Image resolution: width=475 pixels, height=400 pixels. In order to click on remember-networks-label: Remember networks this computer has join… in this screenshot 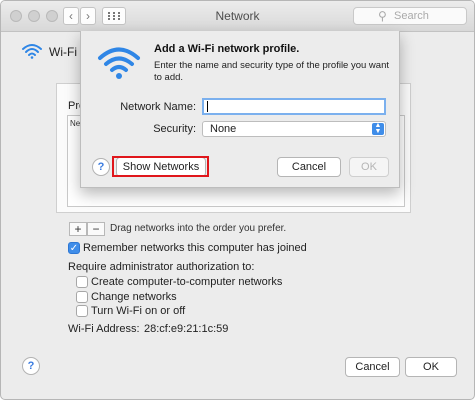, I will do `click(195, 248)`.